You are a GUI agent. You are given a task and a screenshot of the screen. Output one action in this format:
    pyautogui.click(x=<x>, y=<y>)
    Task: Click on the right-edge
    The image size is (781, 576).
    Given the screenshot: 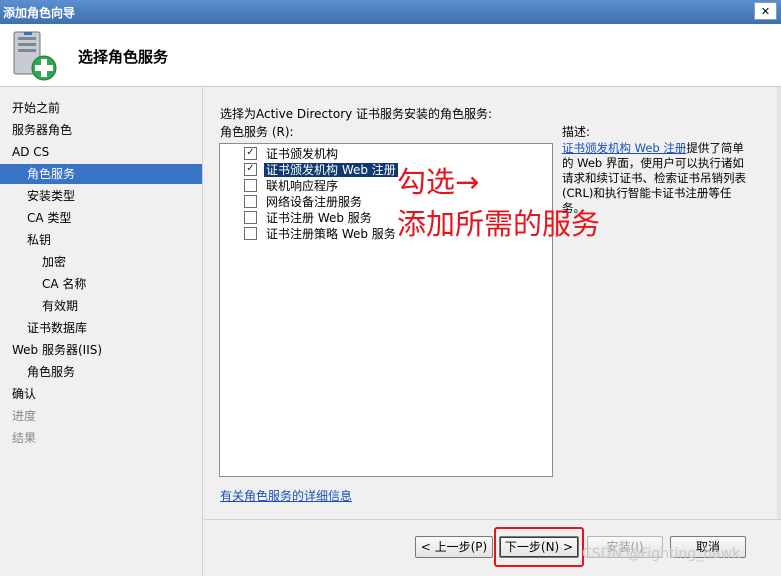 What is the action you would take?
    pyautogui.click(x=779, y=303)
    